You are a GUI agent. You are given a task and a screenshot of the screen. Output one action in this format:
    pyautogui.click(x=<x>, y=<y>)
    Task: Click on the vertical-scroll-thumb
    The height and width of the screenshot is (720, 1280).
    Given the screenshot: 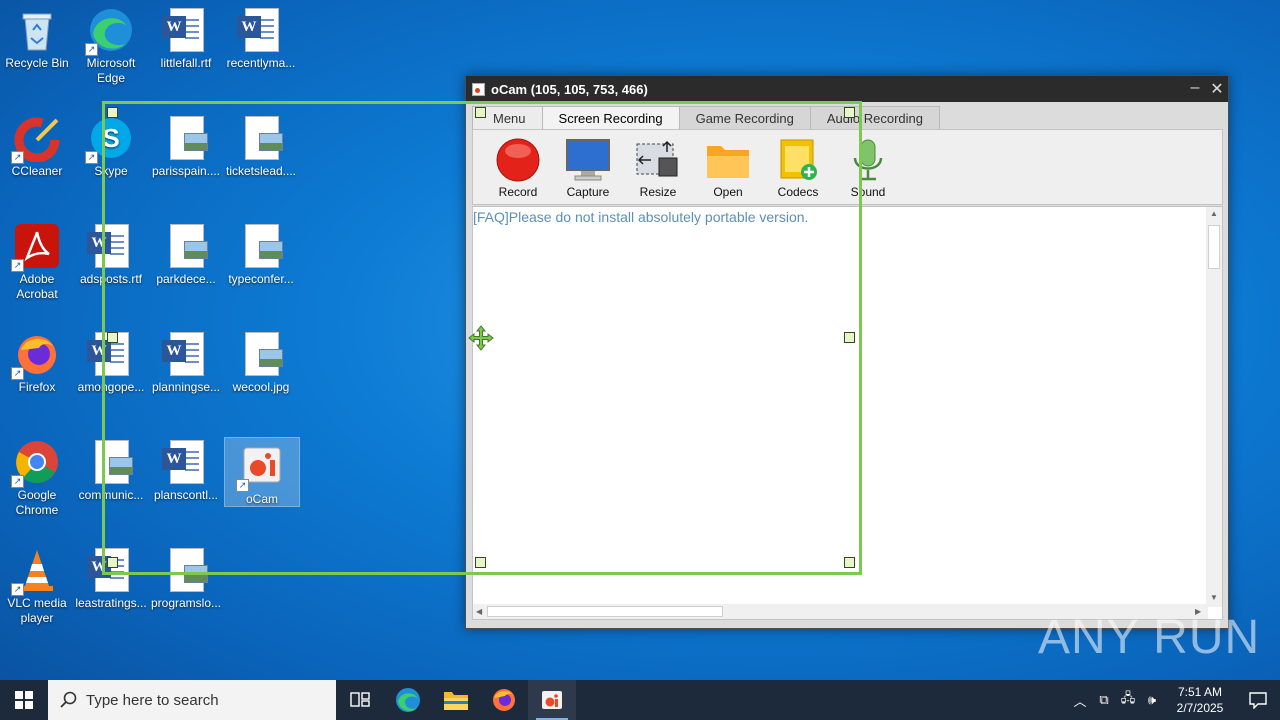 What is the action you would take?
    pyautogui.click(x=1214, y=247)
    